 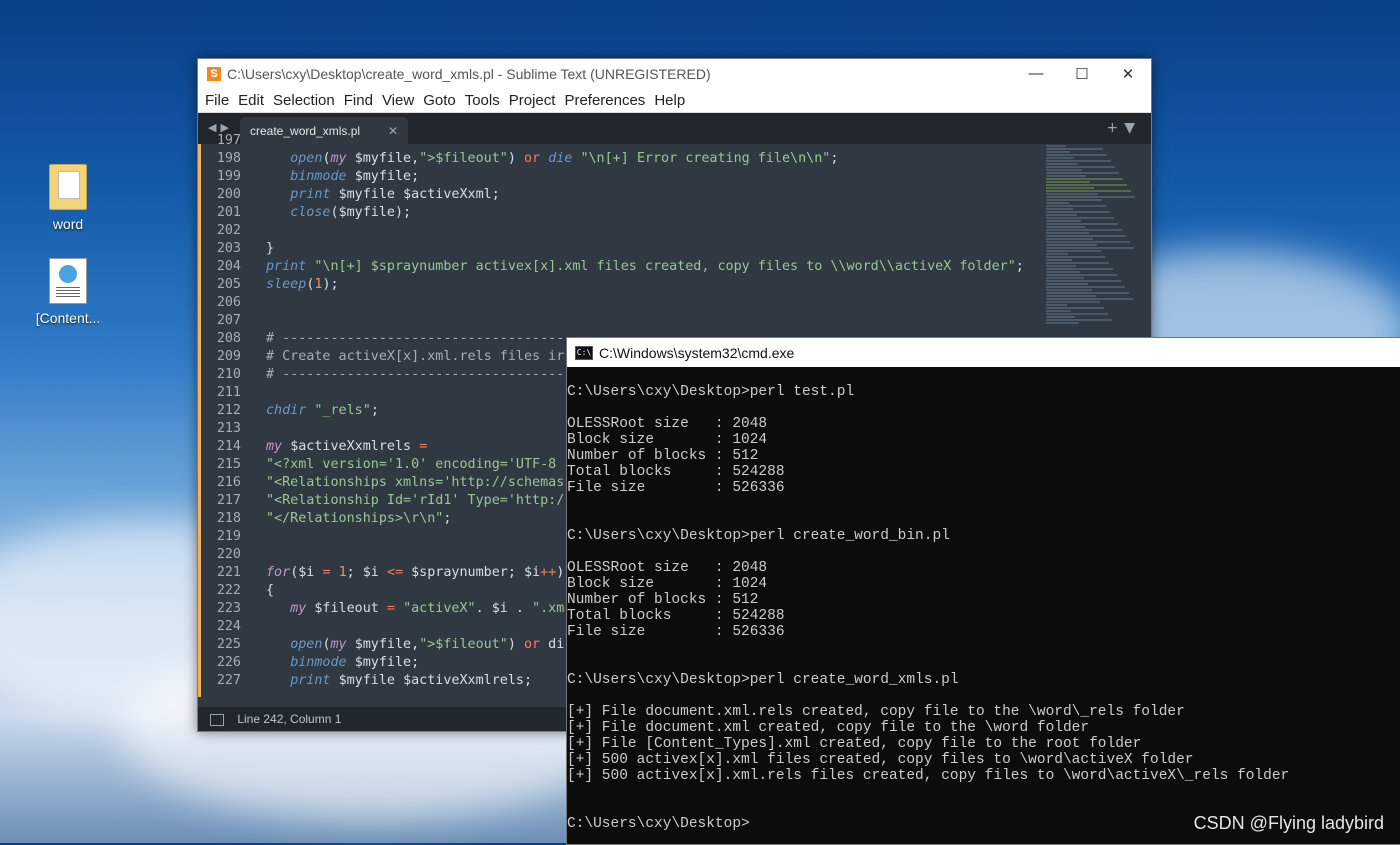 What do you see at coordinates (228, 554) in the screenshot?
I see `line-number: 220` at bounding box center [228, 554].